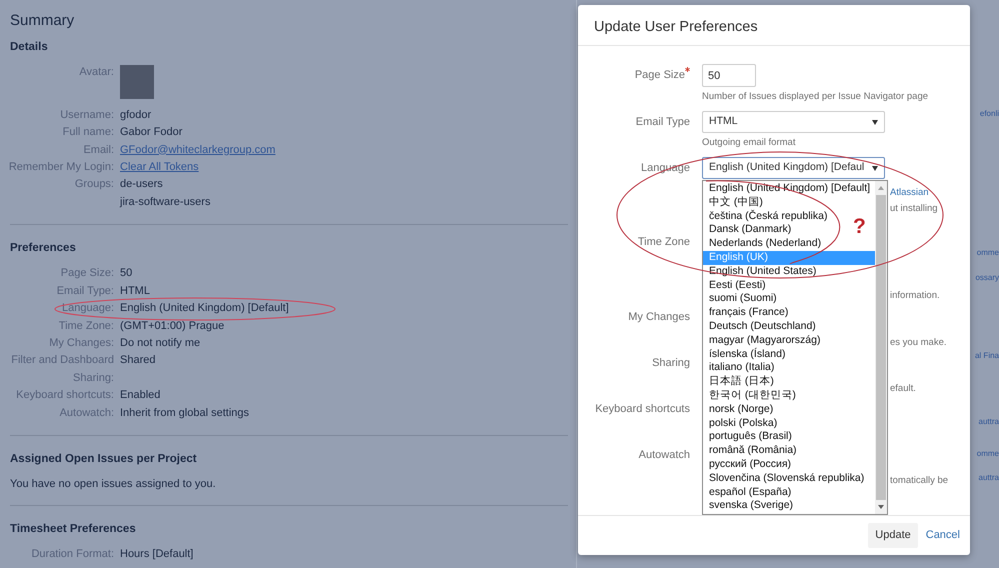 The height and width of the screenshot is (568, 999). I want to click on dropdown-option: 日本語 (日本), so click(741, 382).